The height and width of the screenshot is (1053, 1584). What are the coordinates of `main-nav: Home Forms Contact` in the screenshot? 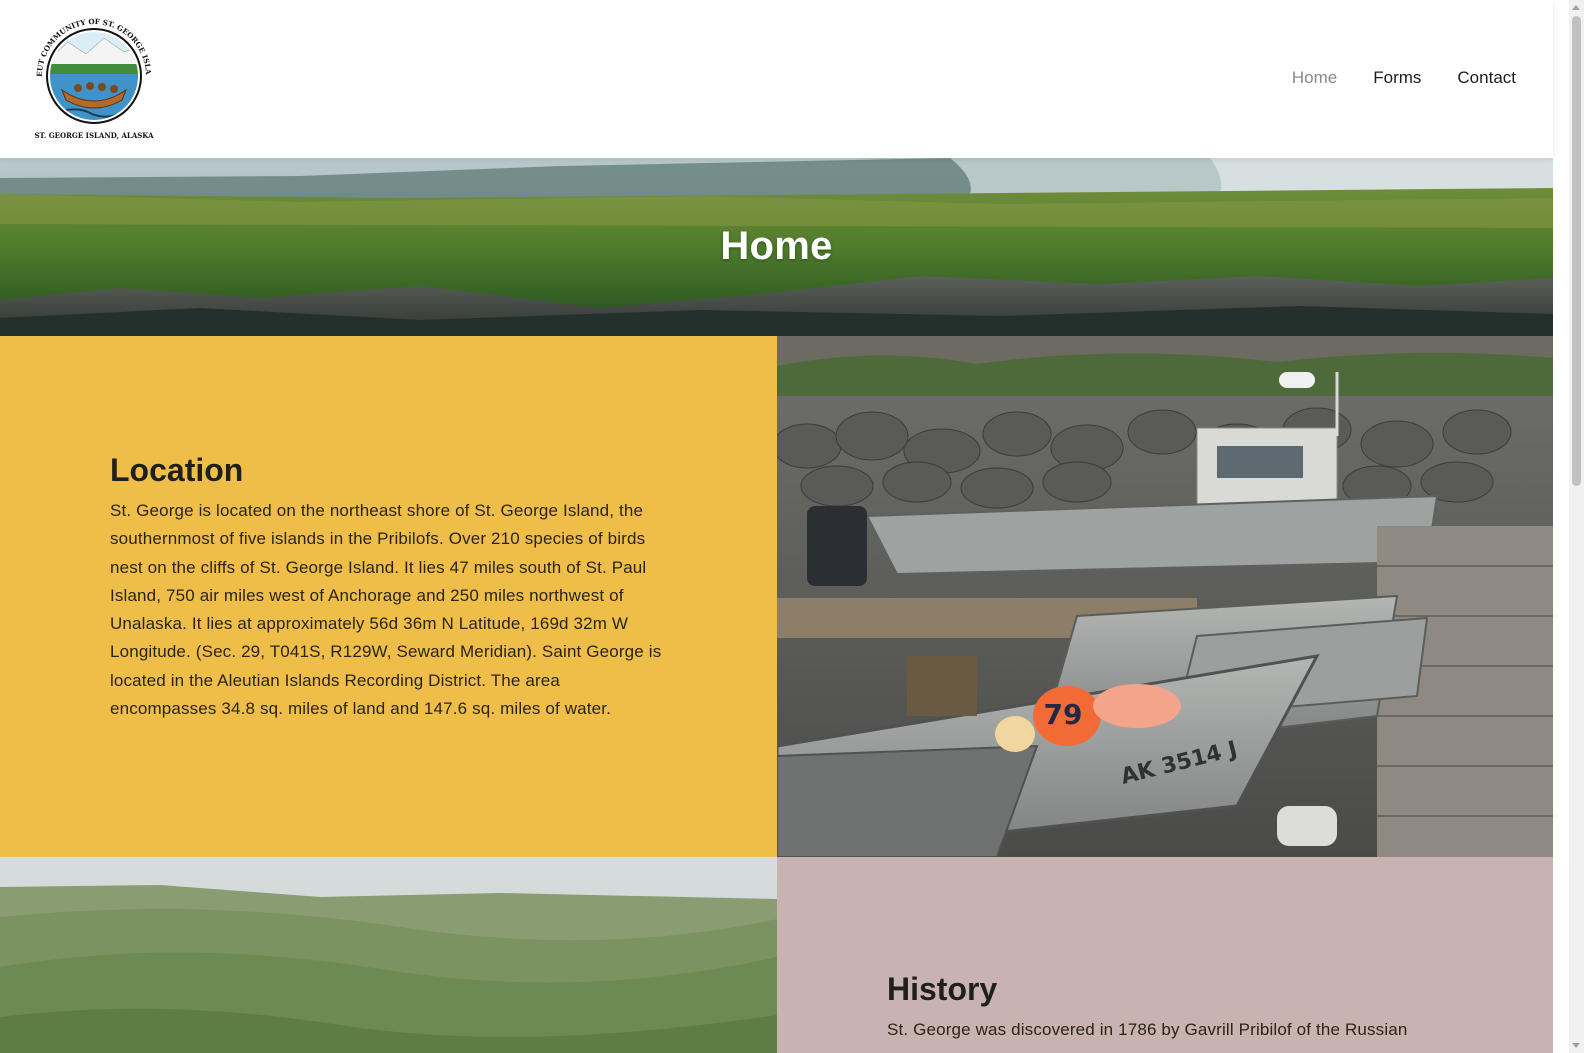 It's located at (1404, 78).